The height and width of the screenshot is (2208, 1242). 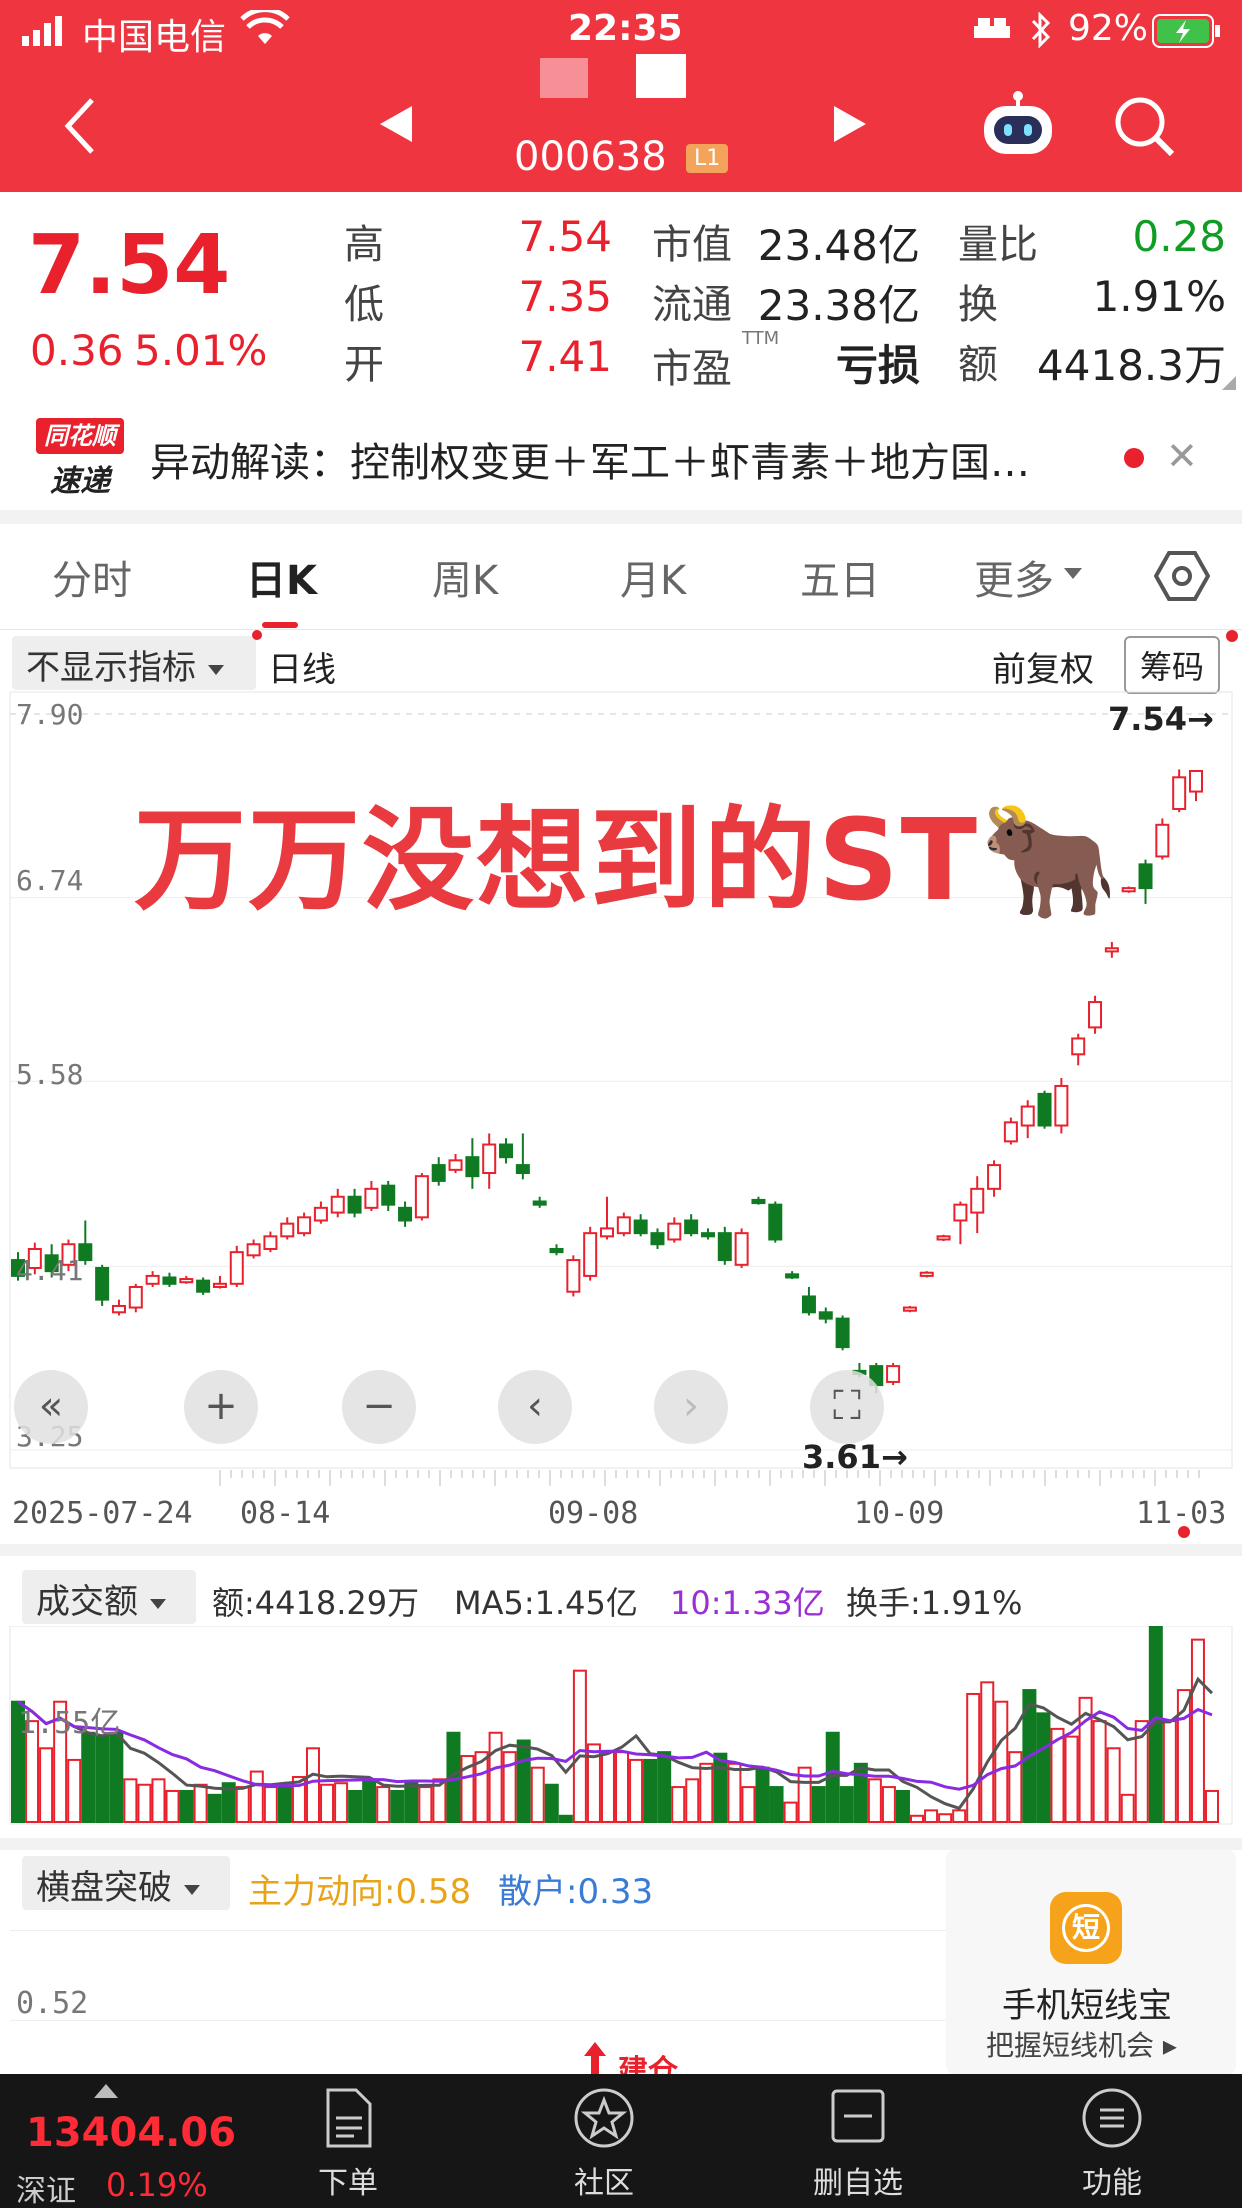 What do you see at coordinates (1159, 296) in the screenshot?
I see `turnover-value: 1.91%` at bounding box center [1159, 296].